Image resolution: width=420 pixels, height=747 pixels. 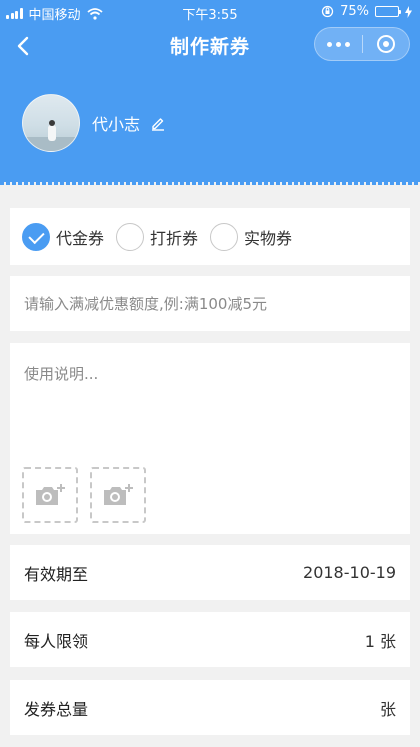 What do you see at coordinates (174, 238) in the screenshot?
I see `coupon-type-label: 打折券` at bounding box center [174, 238].